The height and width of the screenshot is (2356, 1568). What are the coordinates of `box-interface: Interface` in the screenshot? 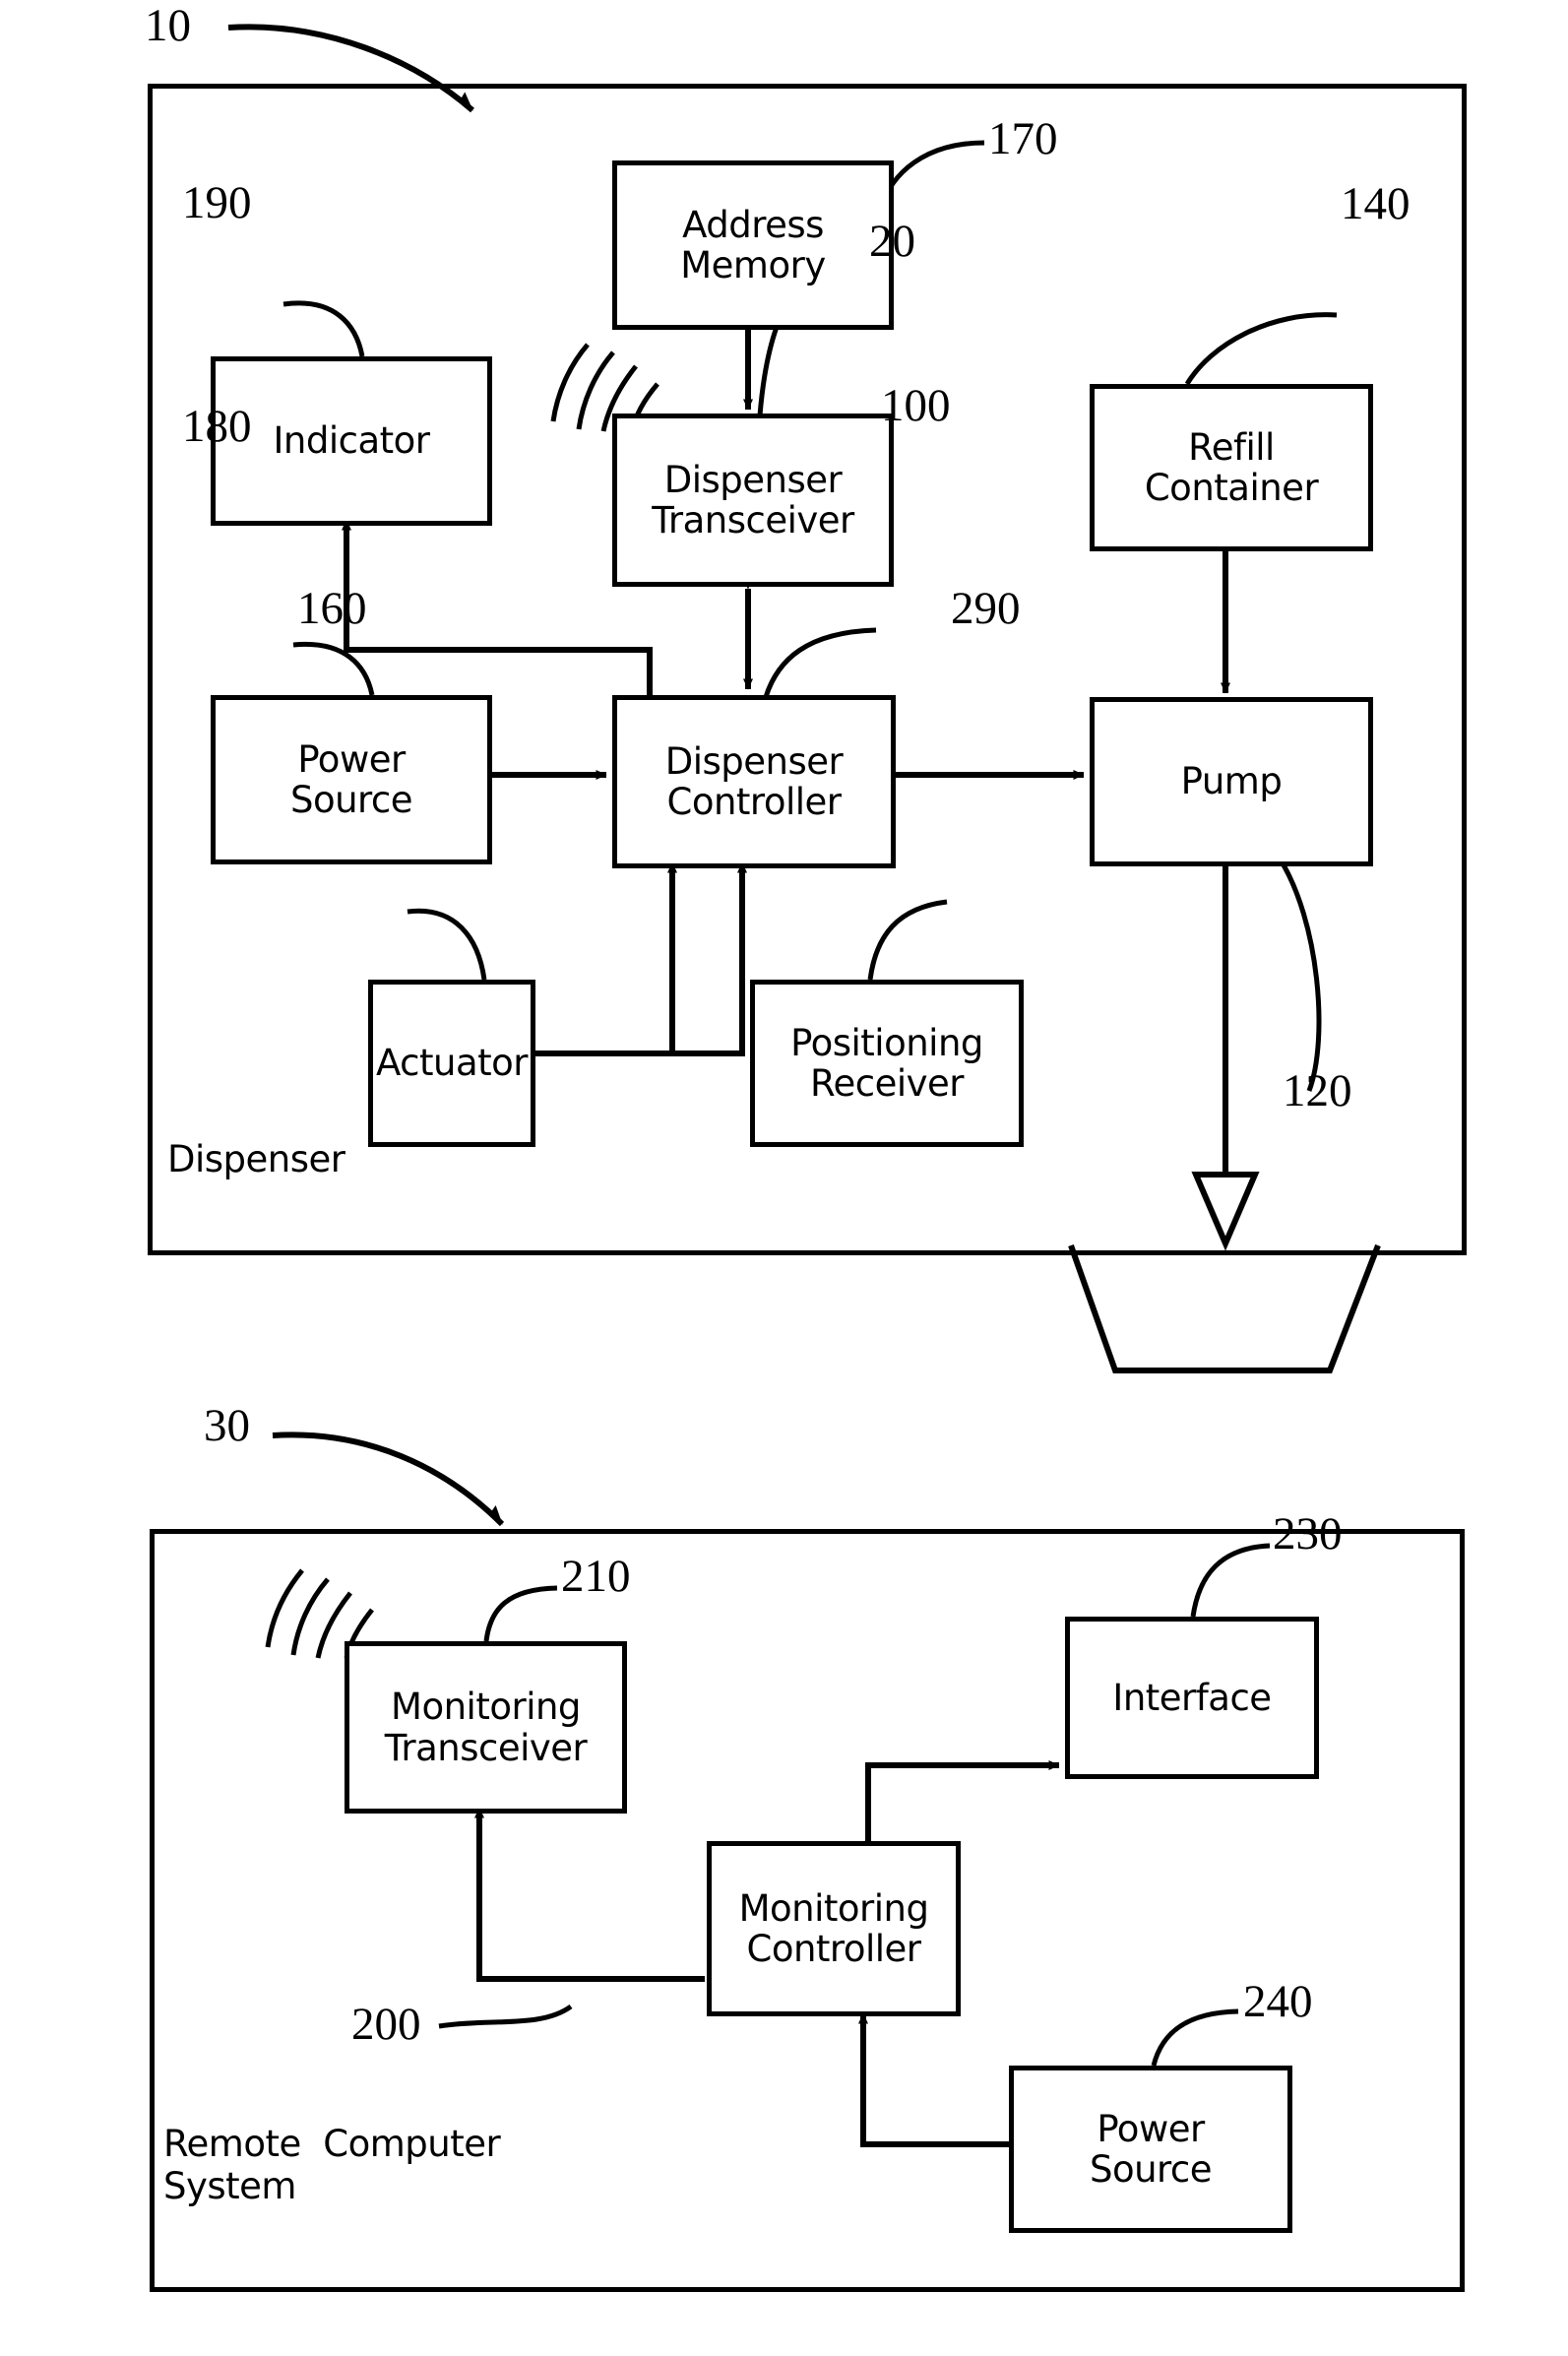 It's located at (1192, 1698).